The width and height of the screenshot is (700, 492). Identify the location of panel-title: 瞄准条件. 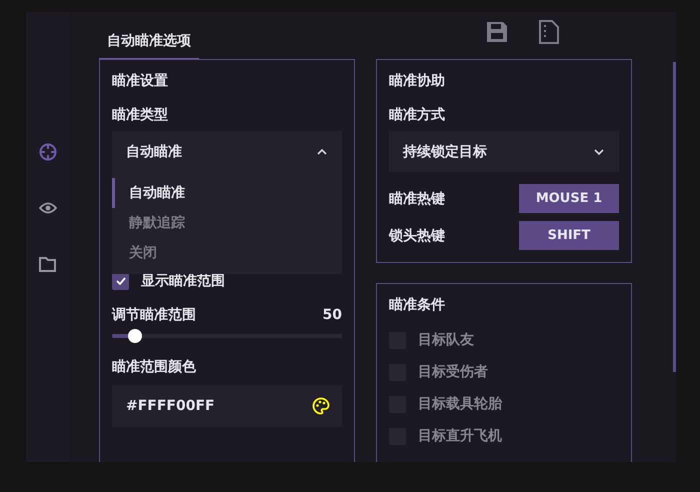
(417, 305).